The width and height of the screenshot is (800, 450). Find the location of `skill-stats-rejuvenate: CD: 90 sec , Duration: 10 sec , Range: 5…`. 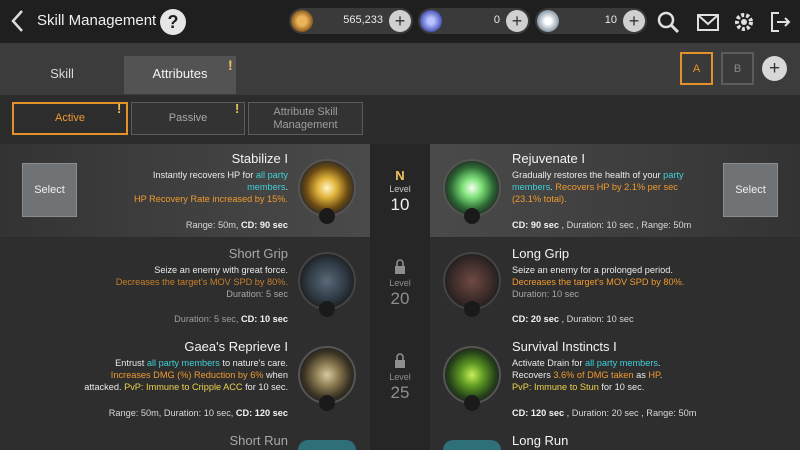

skill-stats-rejuvenate: CD: 90 sec , Duration: 10 sec , Range: 5… is located at coordinates (602, 225).